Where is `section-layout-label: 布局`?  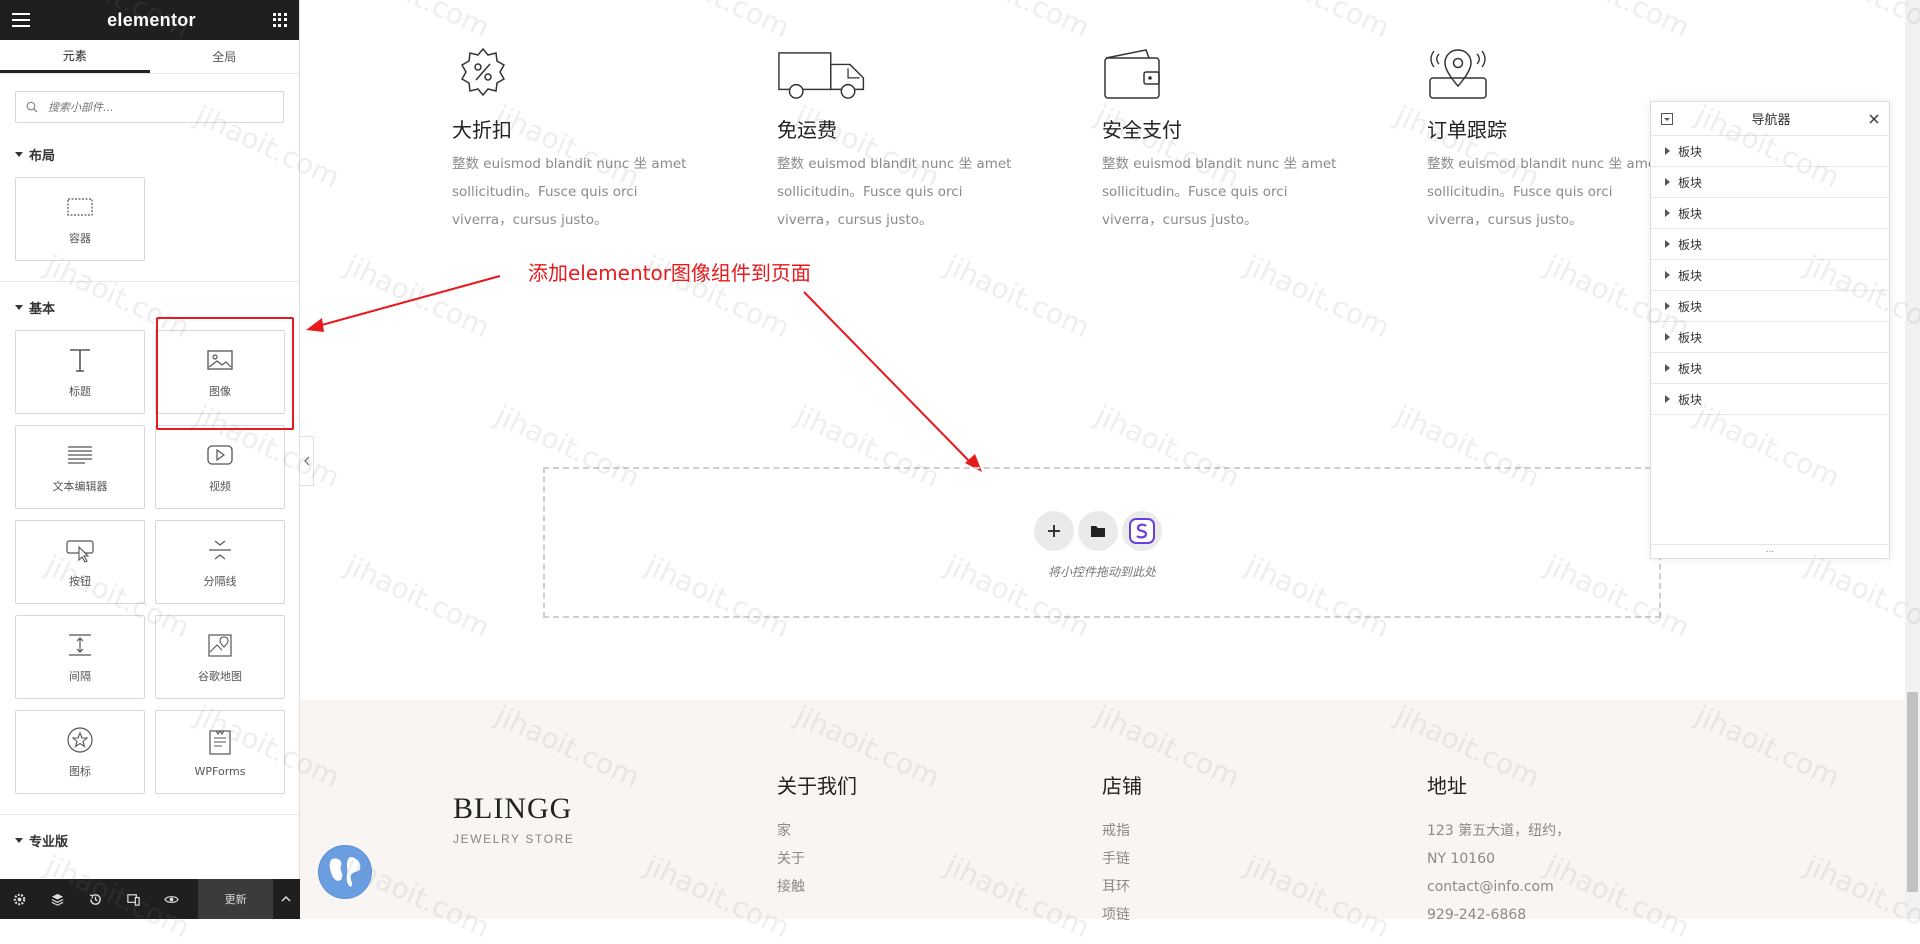 section-layout-label: 布局 is located at coordinates (42, 156).